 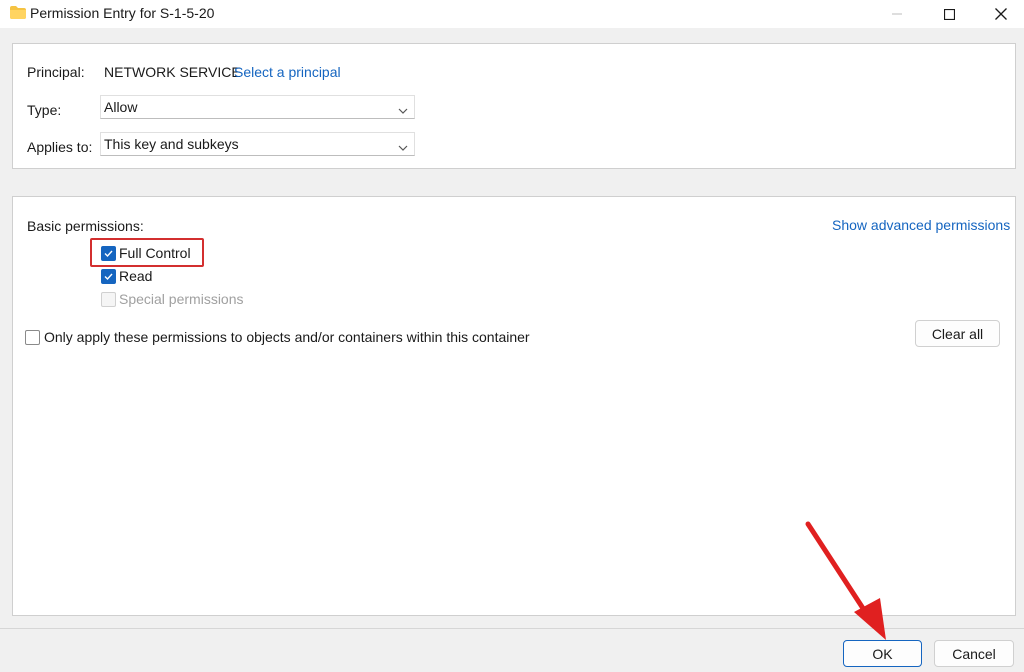 I want to click on show-advanced-permissions-link: Show advanced permissions, so click(x=921, y=225).